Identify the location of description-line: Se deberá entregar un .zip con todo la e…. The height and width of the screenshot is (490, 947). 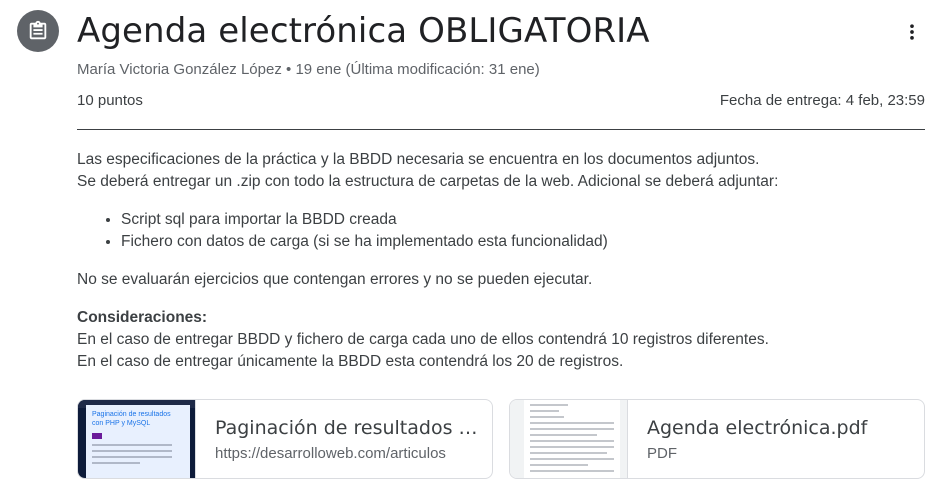
(428, 181).